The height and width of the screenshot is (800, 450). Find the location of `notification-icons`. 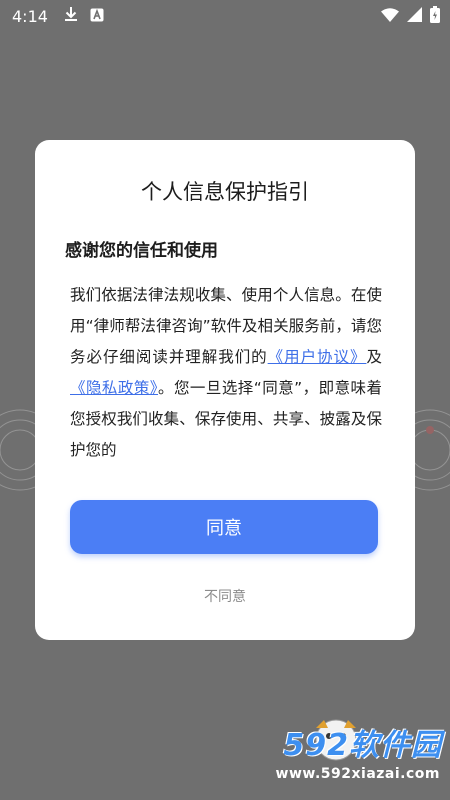

notification-icons is located at coordinates (84, 16).